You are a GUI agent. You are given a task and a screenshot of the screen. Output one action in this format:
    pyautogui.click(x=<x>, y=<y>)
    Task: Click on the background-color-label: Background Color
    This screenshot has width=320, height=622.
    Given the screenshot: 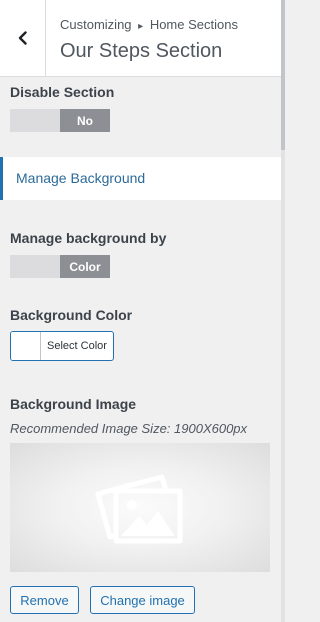 What is the action you would take?
    pyautogui.click(x=71, y=315)
    